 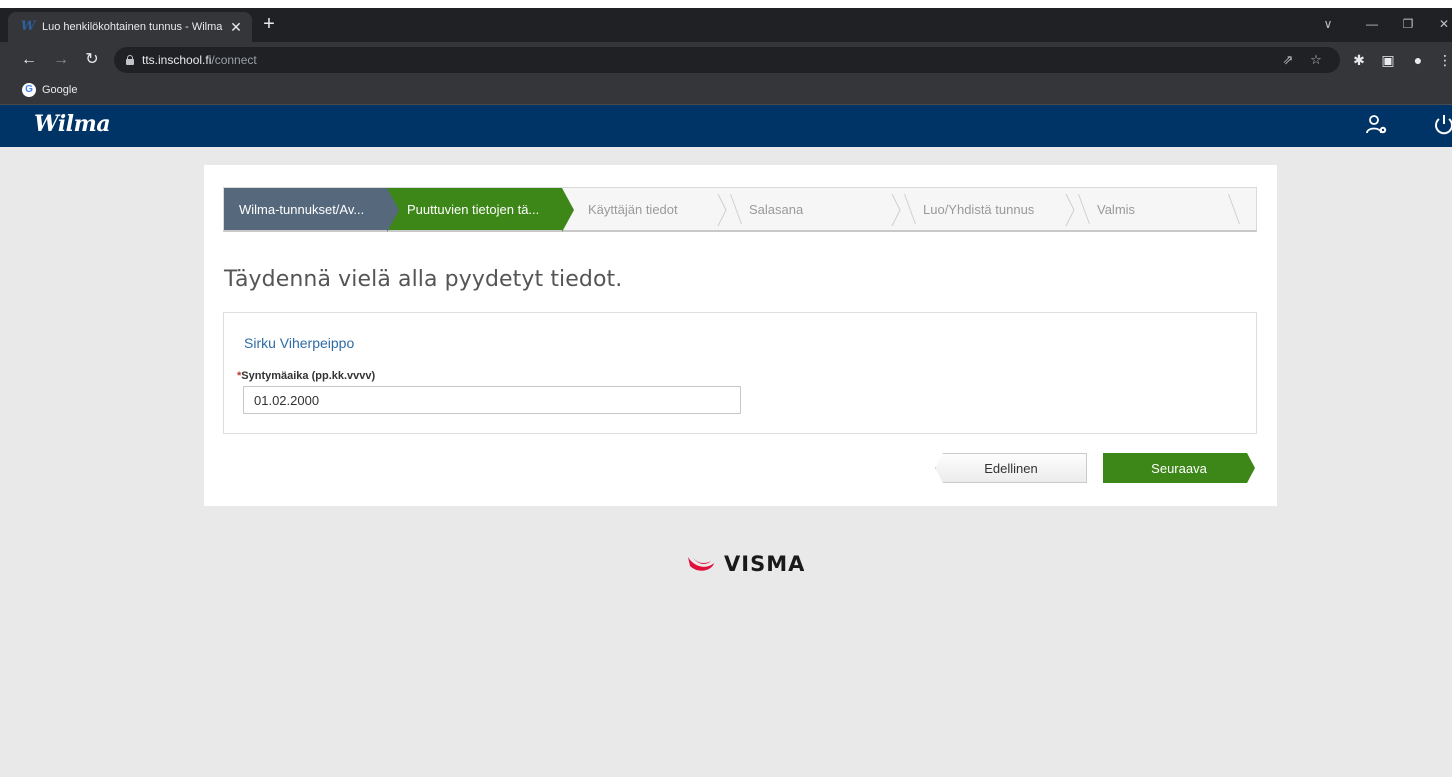 I want to click on wilma-logo: Wilma, so click(x=72, y=124).